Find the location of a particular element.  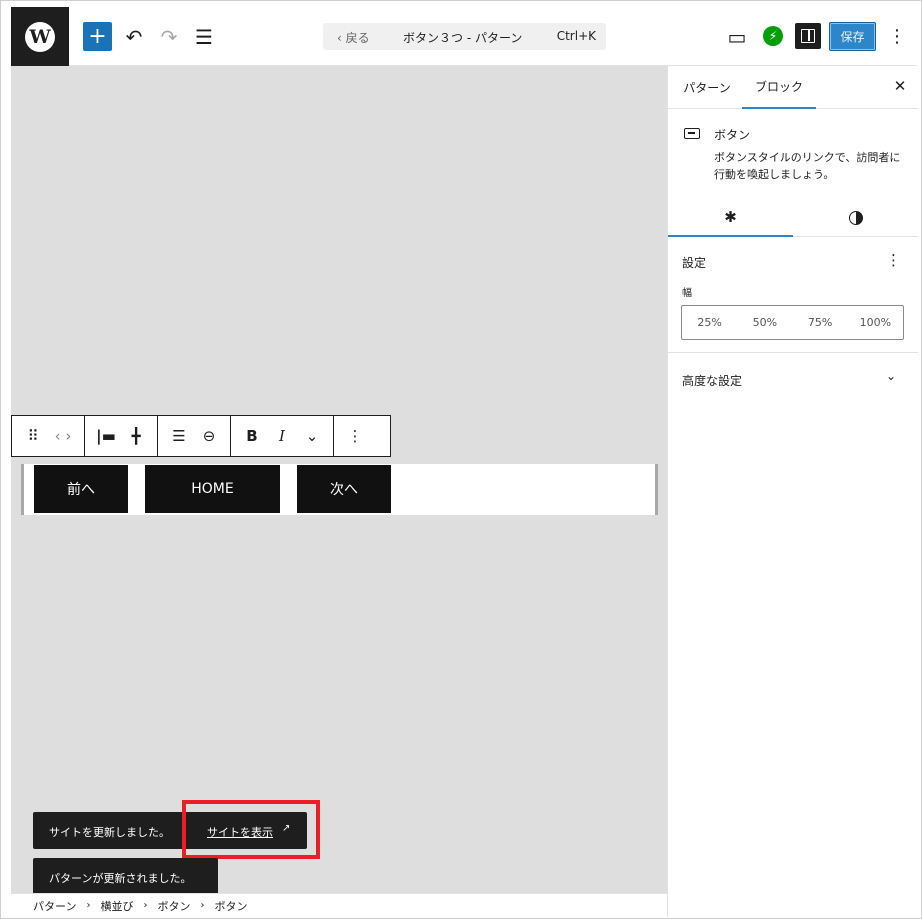

toolbar-group-text: ☰ ⊖ is located at coordinates (194, 436).